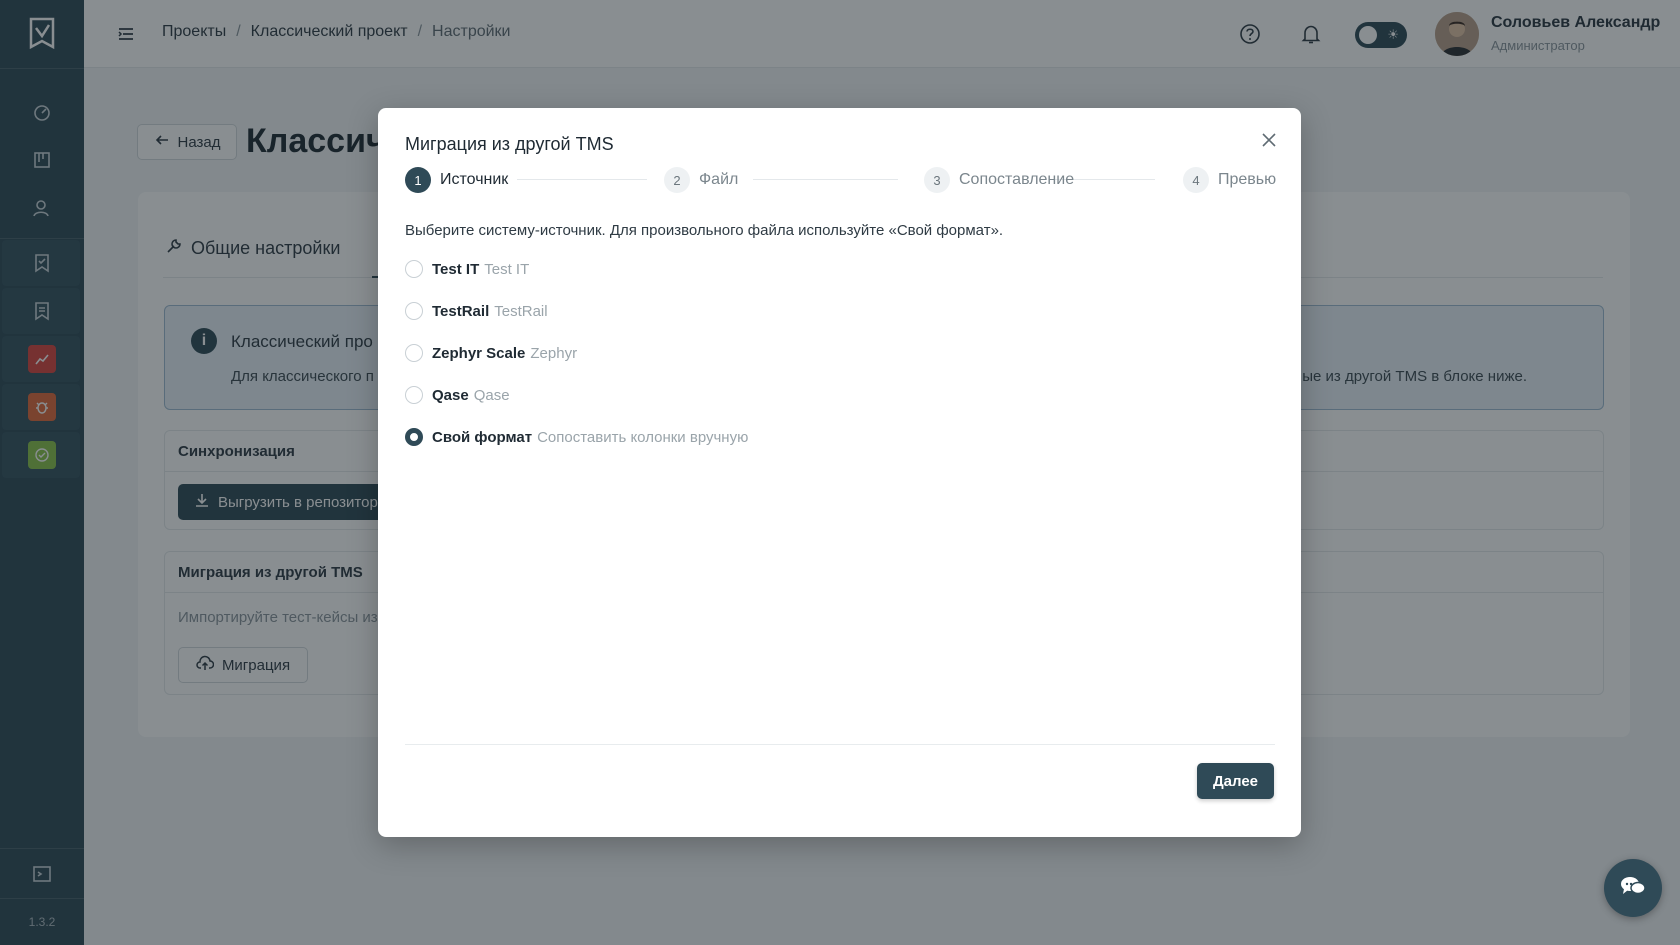 The width and height of the screenshot is (1680, 945). What do you see at coordinates (554, 353) in the screenshot?
I see `option-hint: Zephyr` at bounding box center [554, 353].